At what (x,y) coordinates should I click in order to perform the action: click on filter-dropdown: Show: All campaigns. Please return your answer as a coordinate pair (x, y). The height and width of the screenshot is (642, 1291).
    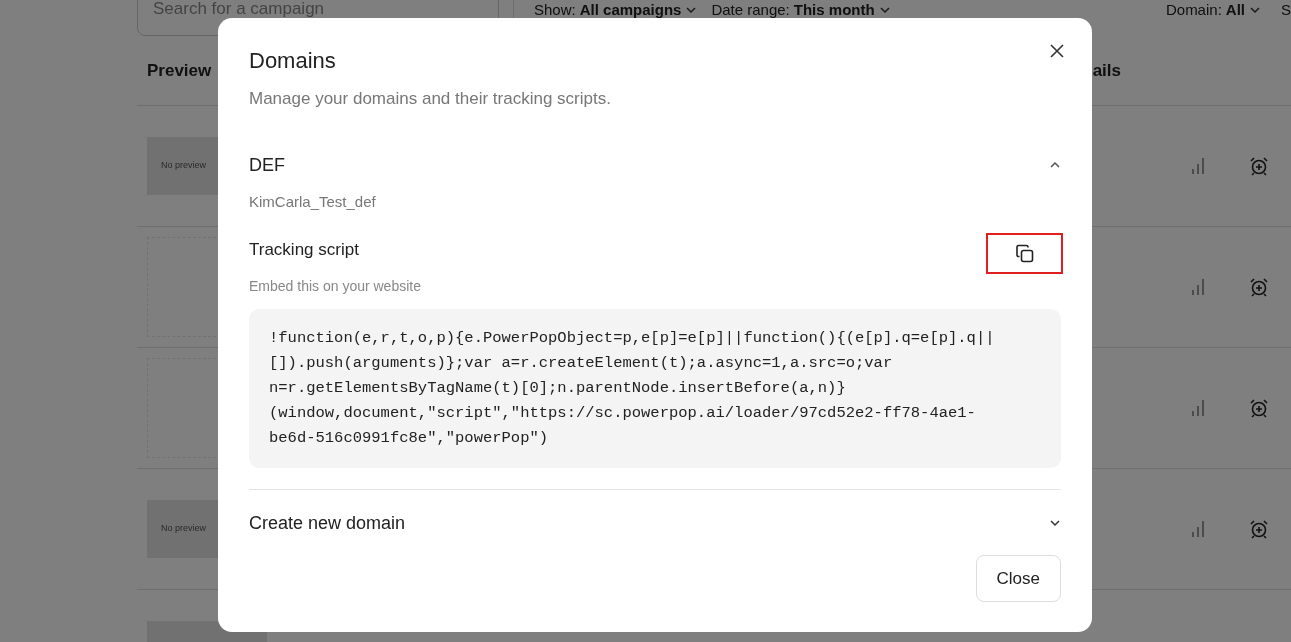
    Looking at the image, I should click on (616, 9).